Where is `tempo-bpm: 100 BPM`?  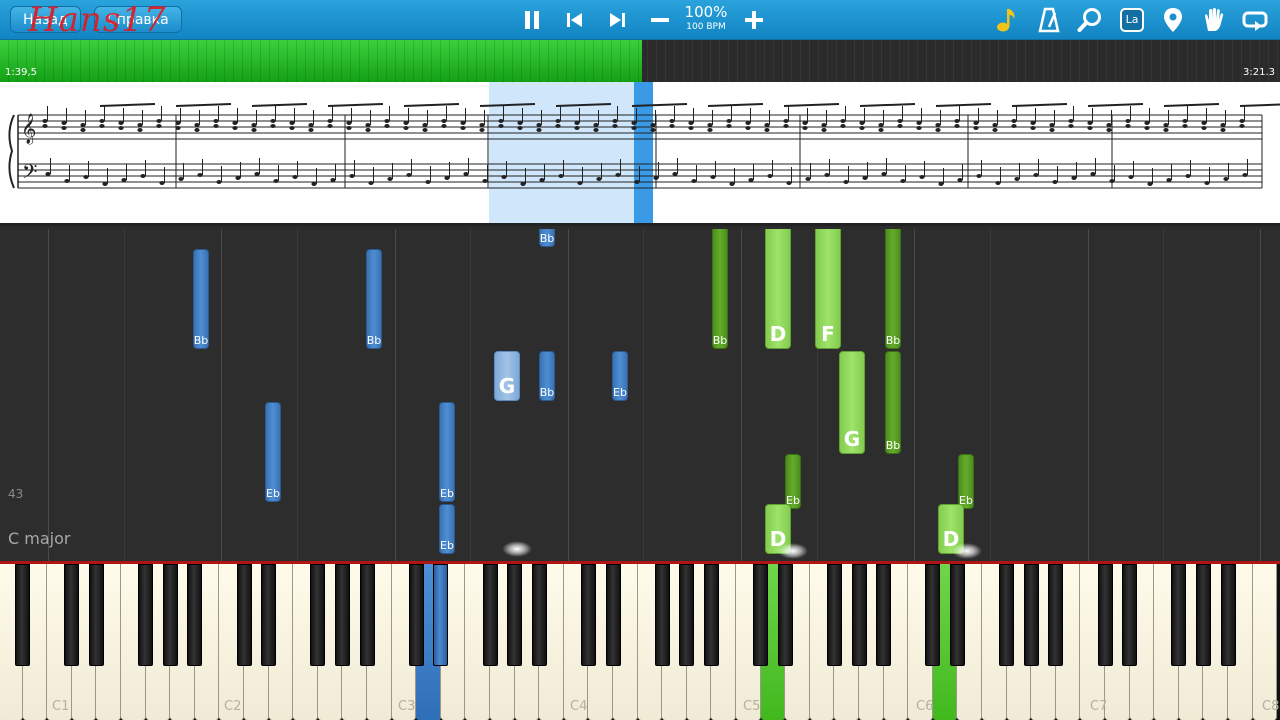
tempo-bpm: 100 BPM is located at coordinates (706, 27).